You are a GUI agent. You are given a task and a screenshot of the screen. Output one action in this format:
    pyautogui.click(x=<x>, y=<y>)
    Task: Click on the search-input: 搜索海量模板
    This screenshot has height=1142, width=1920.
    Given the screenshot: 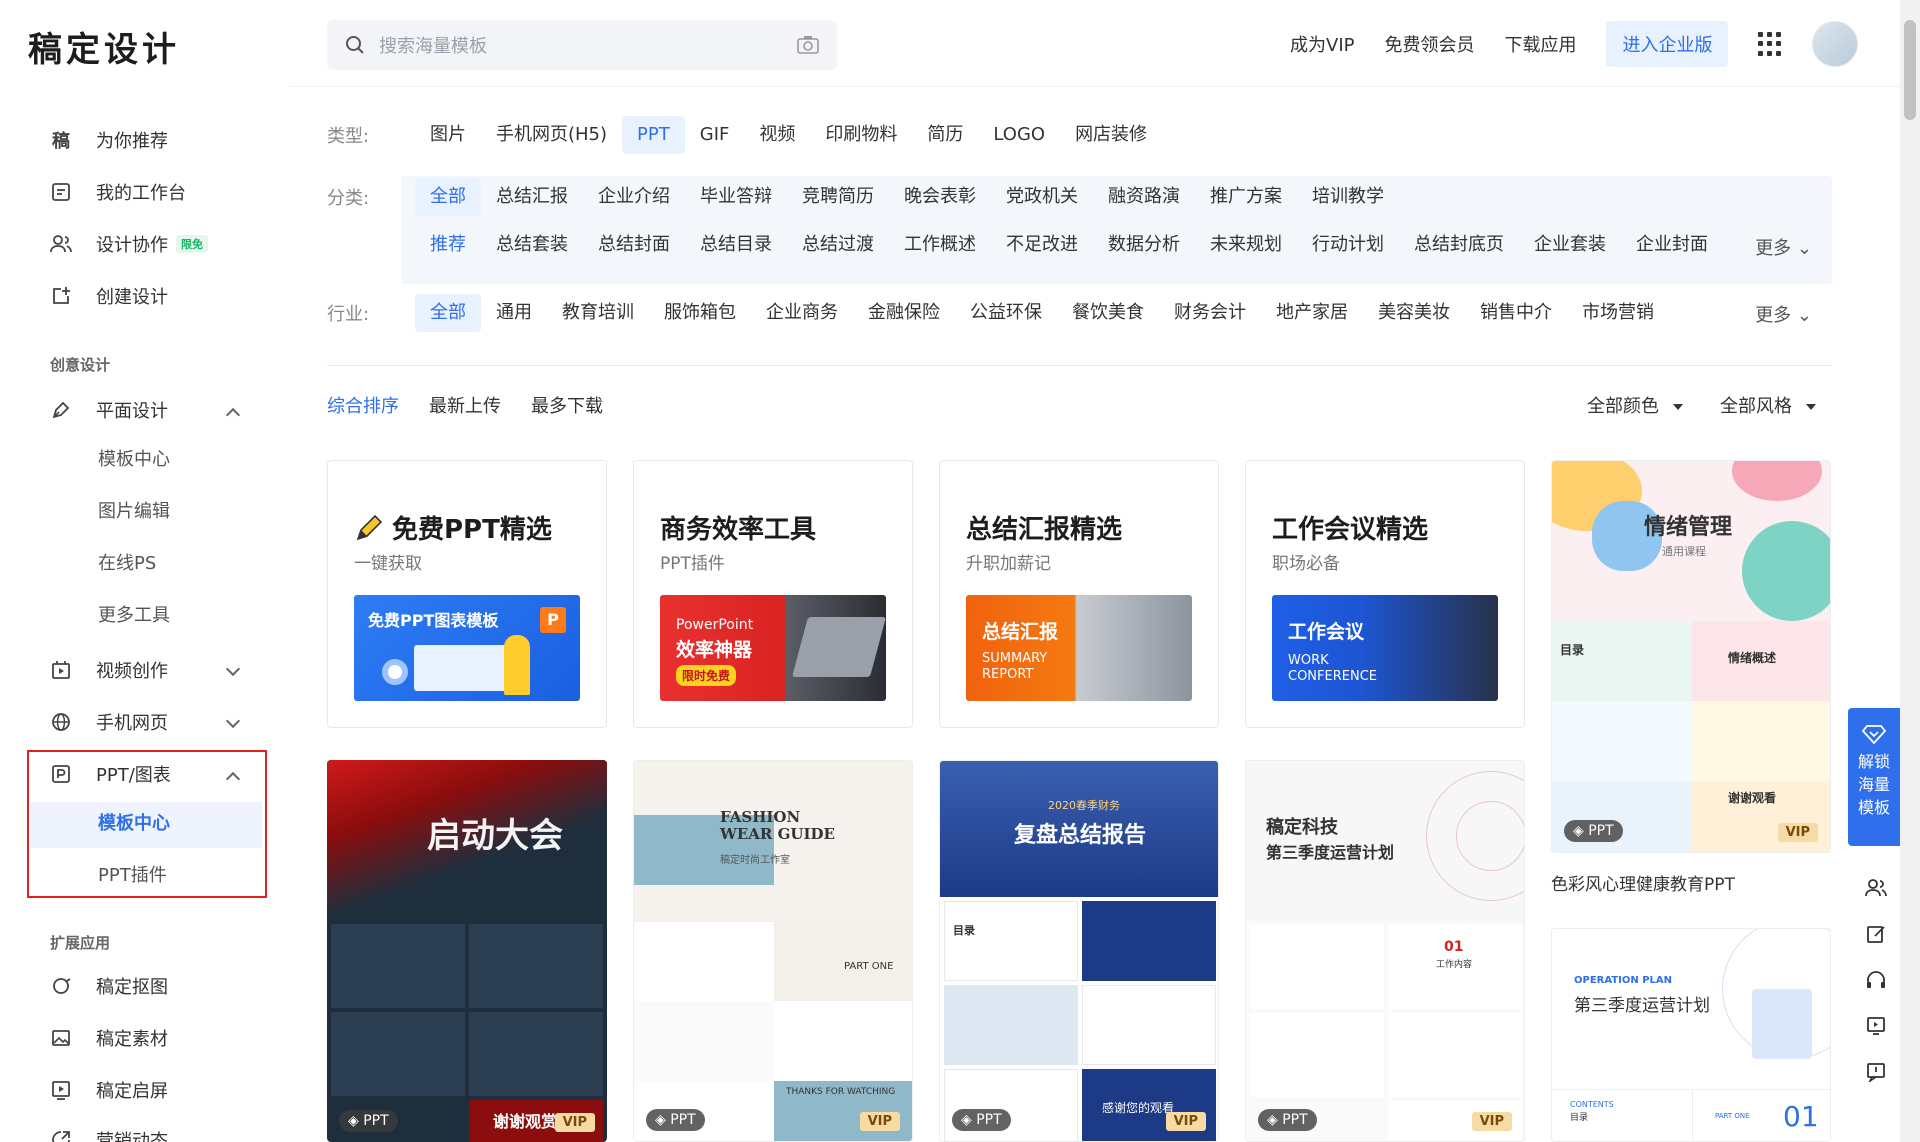 What is the action you would take?
    pyautogui.click(x=588, y=45)
    